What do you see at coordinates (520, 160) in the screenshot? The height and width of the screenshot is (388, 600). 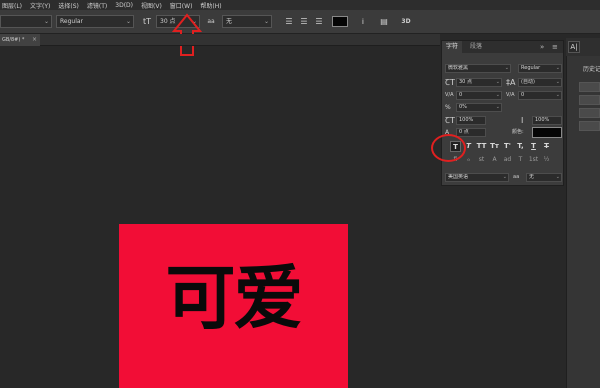 I see `titling-alternates-button: T` at bounding box center [520, 160].